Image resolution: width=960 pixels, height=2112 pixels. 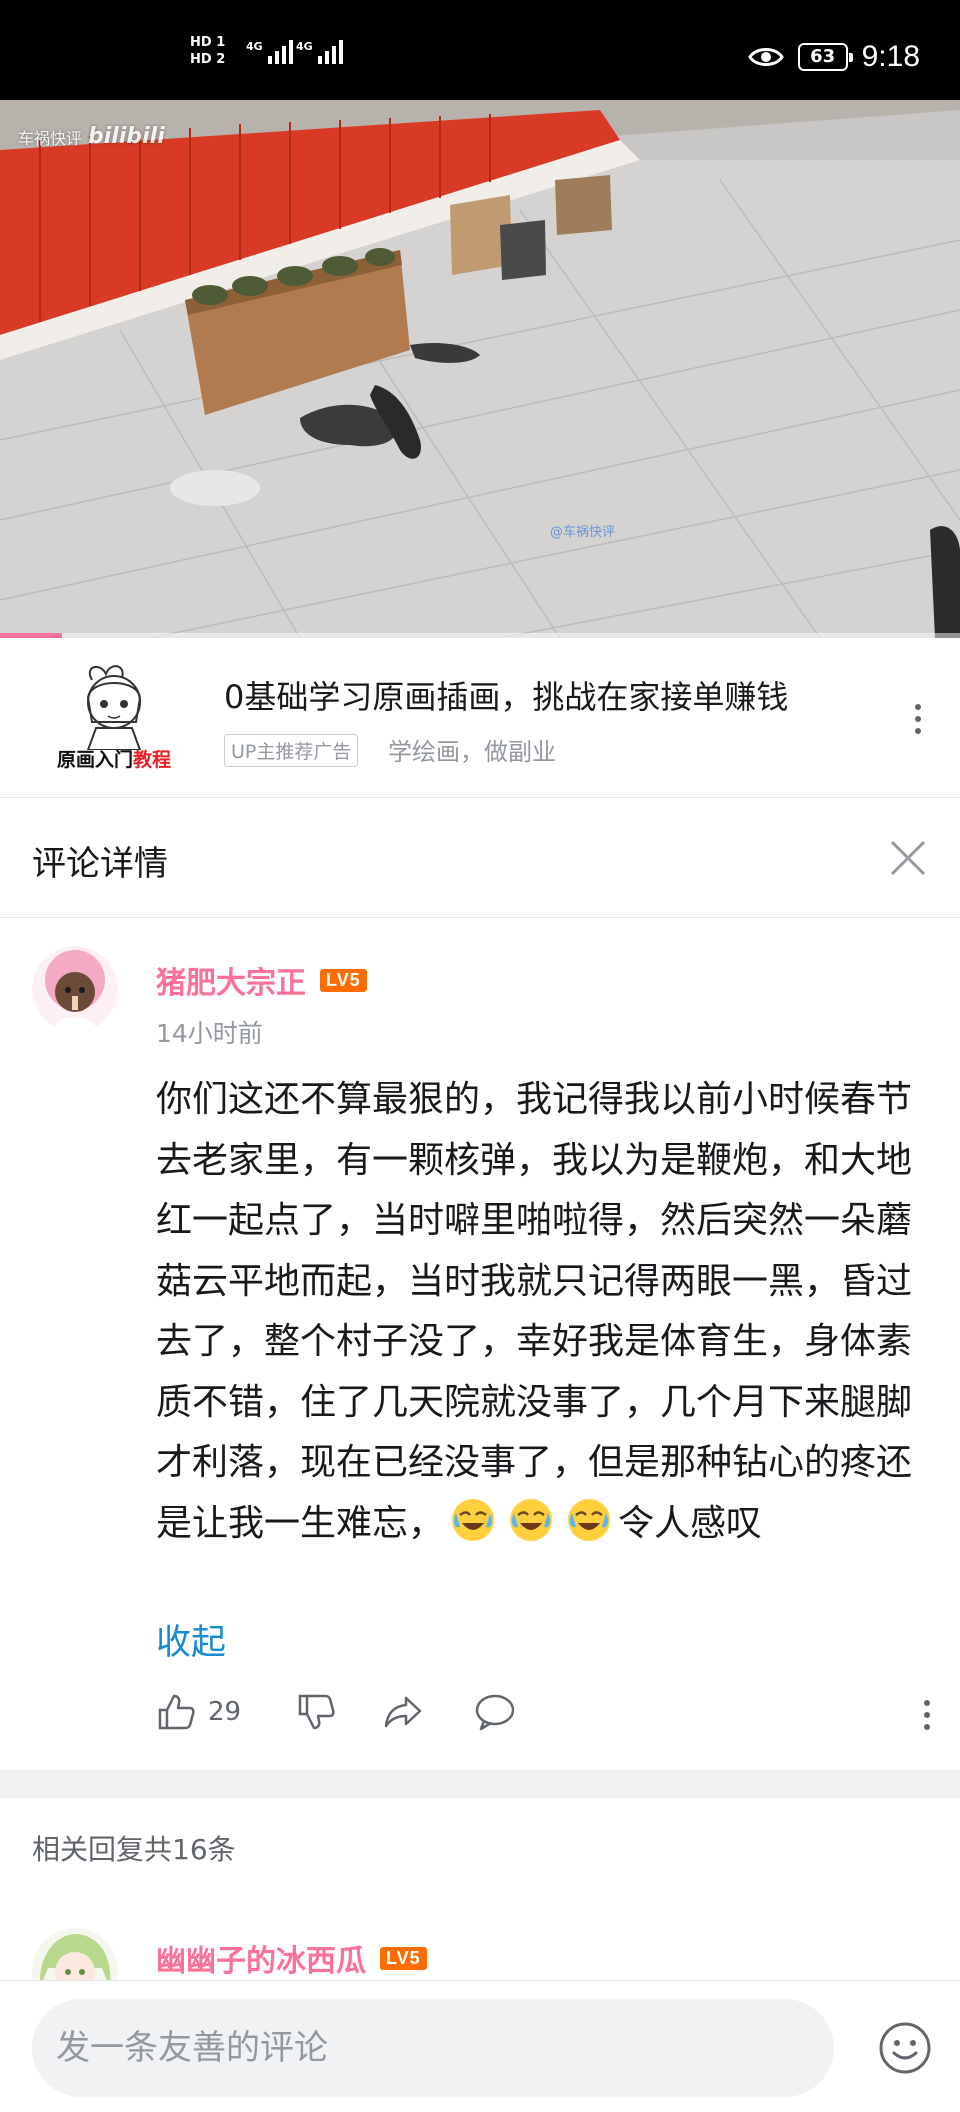 I want to click on ad-thumbnail: 原画入门教程, so click(x=114, y=719).